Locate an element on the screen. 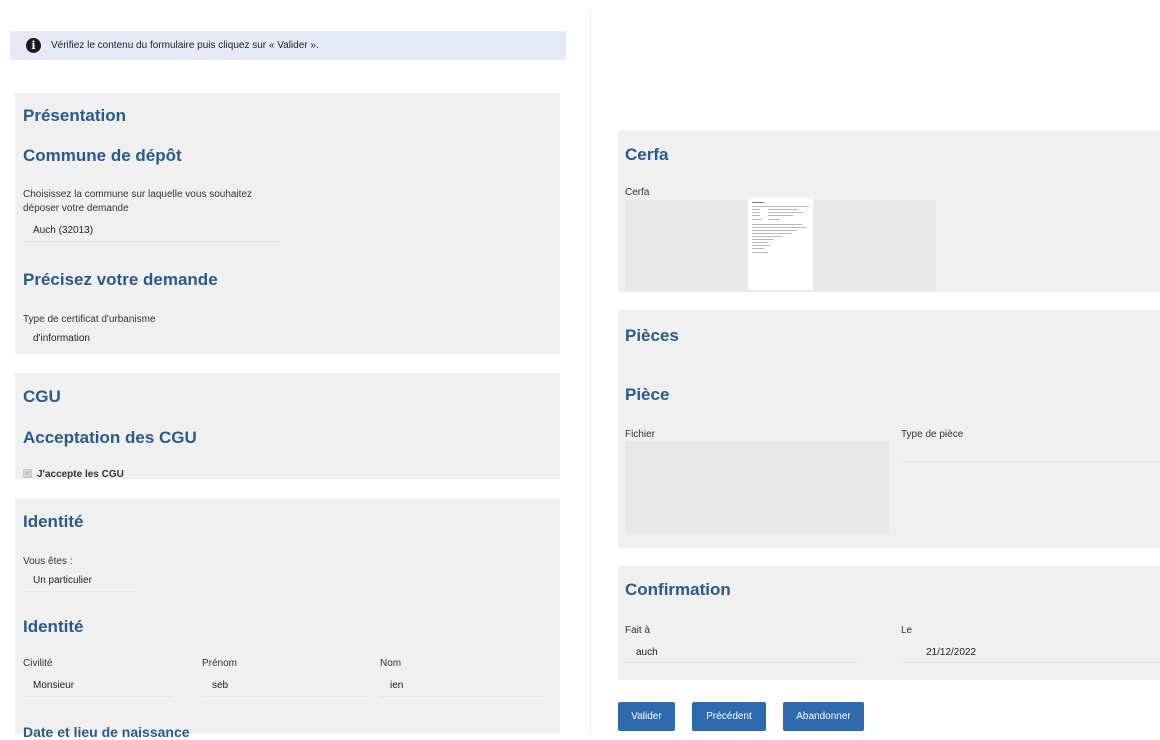 The image size is (1160, 740). pieces-title: Pièces is located at coordinates (652, 335).